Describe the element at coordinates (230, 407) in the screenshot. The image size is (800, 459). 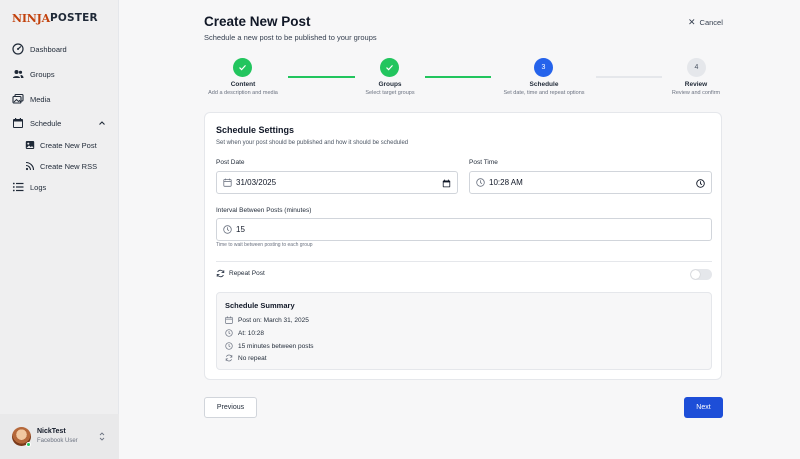
I see `previous-button: Previous` at that location.